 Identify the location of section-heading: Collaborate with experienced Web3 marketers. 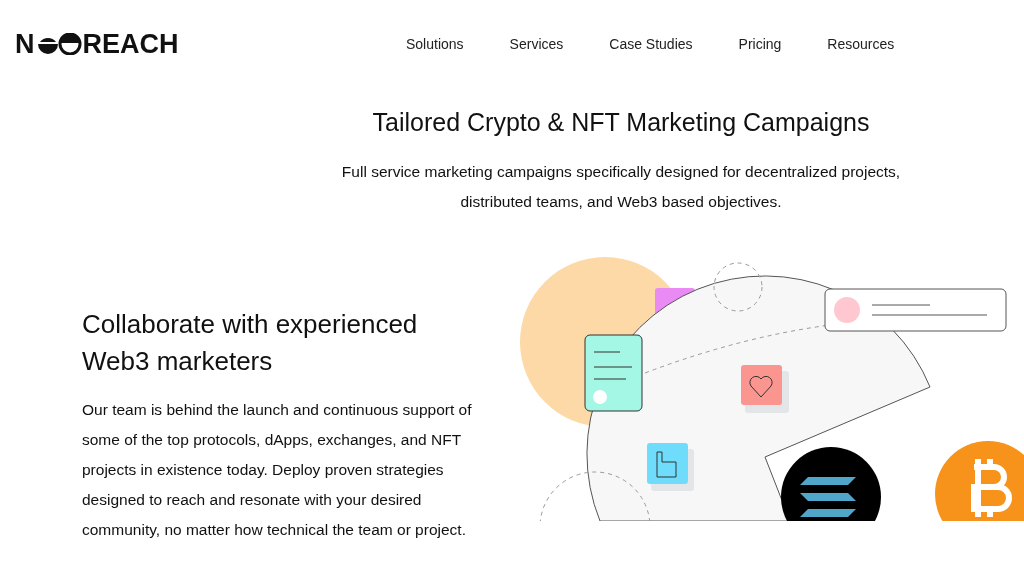
(250, 343).